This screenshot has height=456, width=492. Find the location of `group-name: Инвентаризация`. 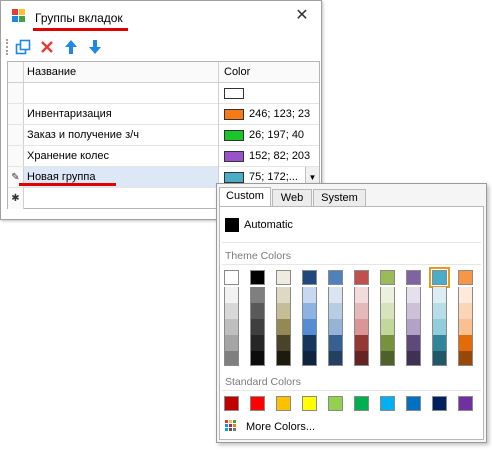

group-name: Инвентаризация is located at coordinates (69, 114).